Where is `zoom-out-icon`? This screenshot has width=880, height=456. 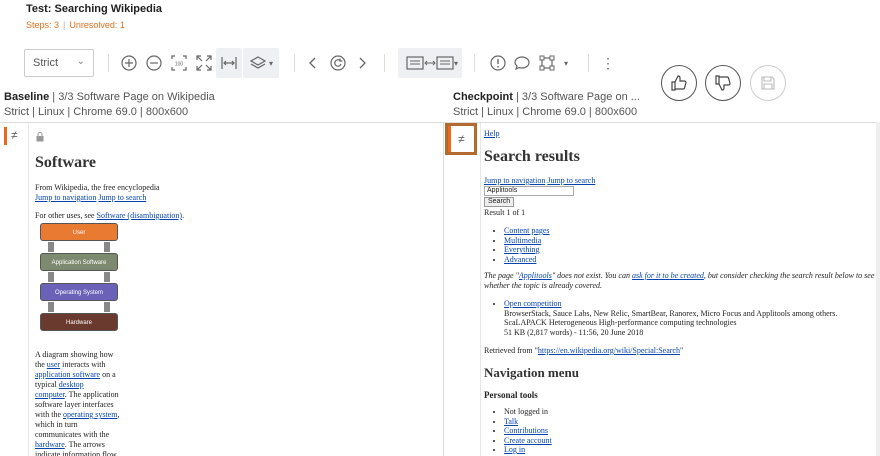 zoom-out-icon is located at coordinates (154, 63).